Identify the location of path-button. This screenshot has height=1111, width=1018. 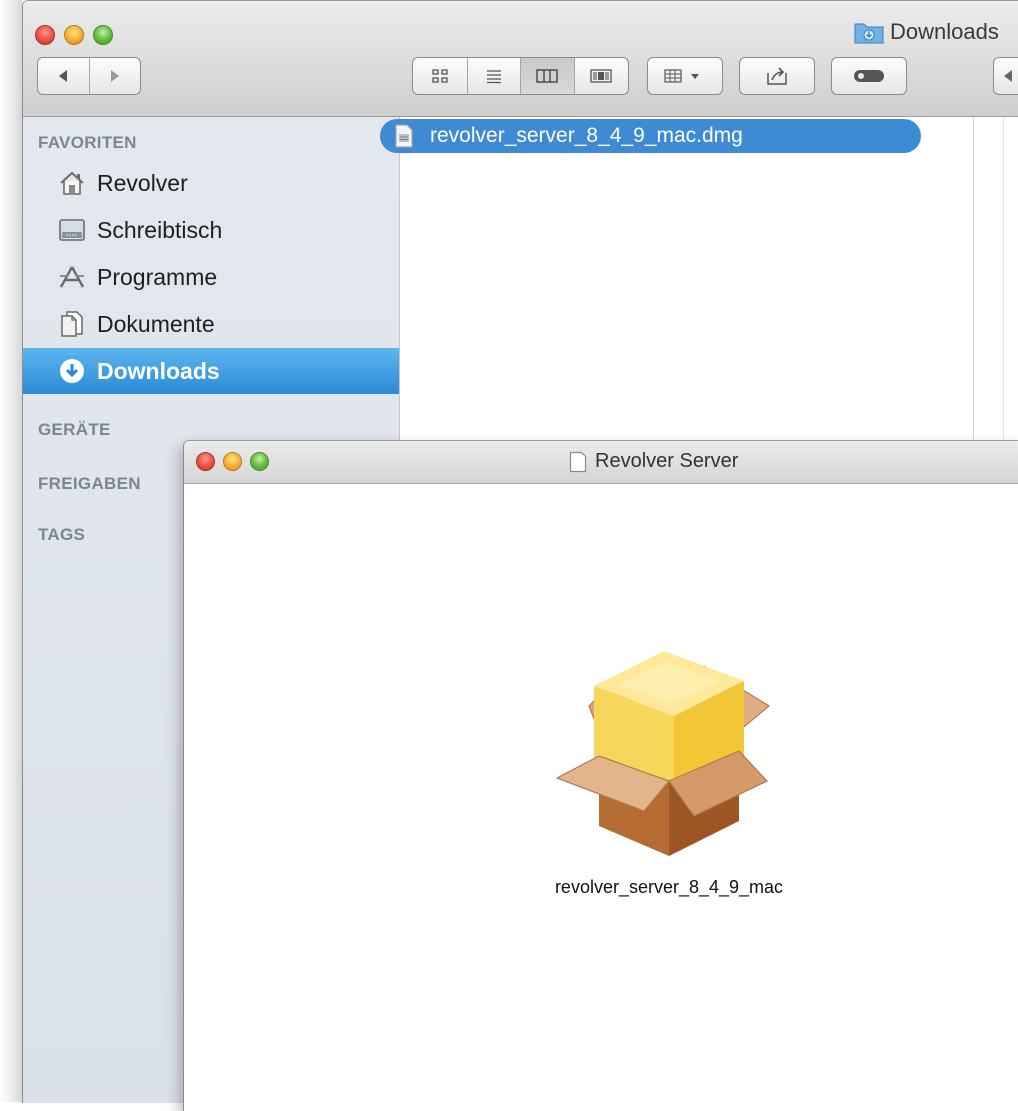
(1005, 76).